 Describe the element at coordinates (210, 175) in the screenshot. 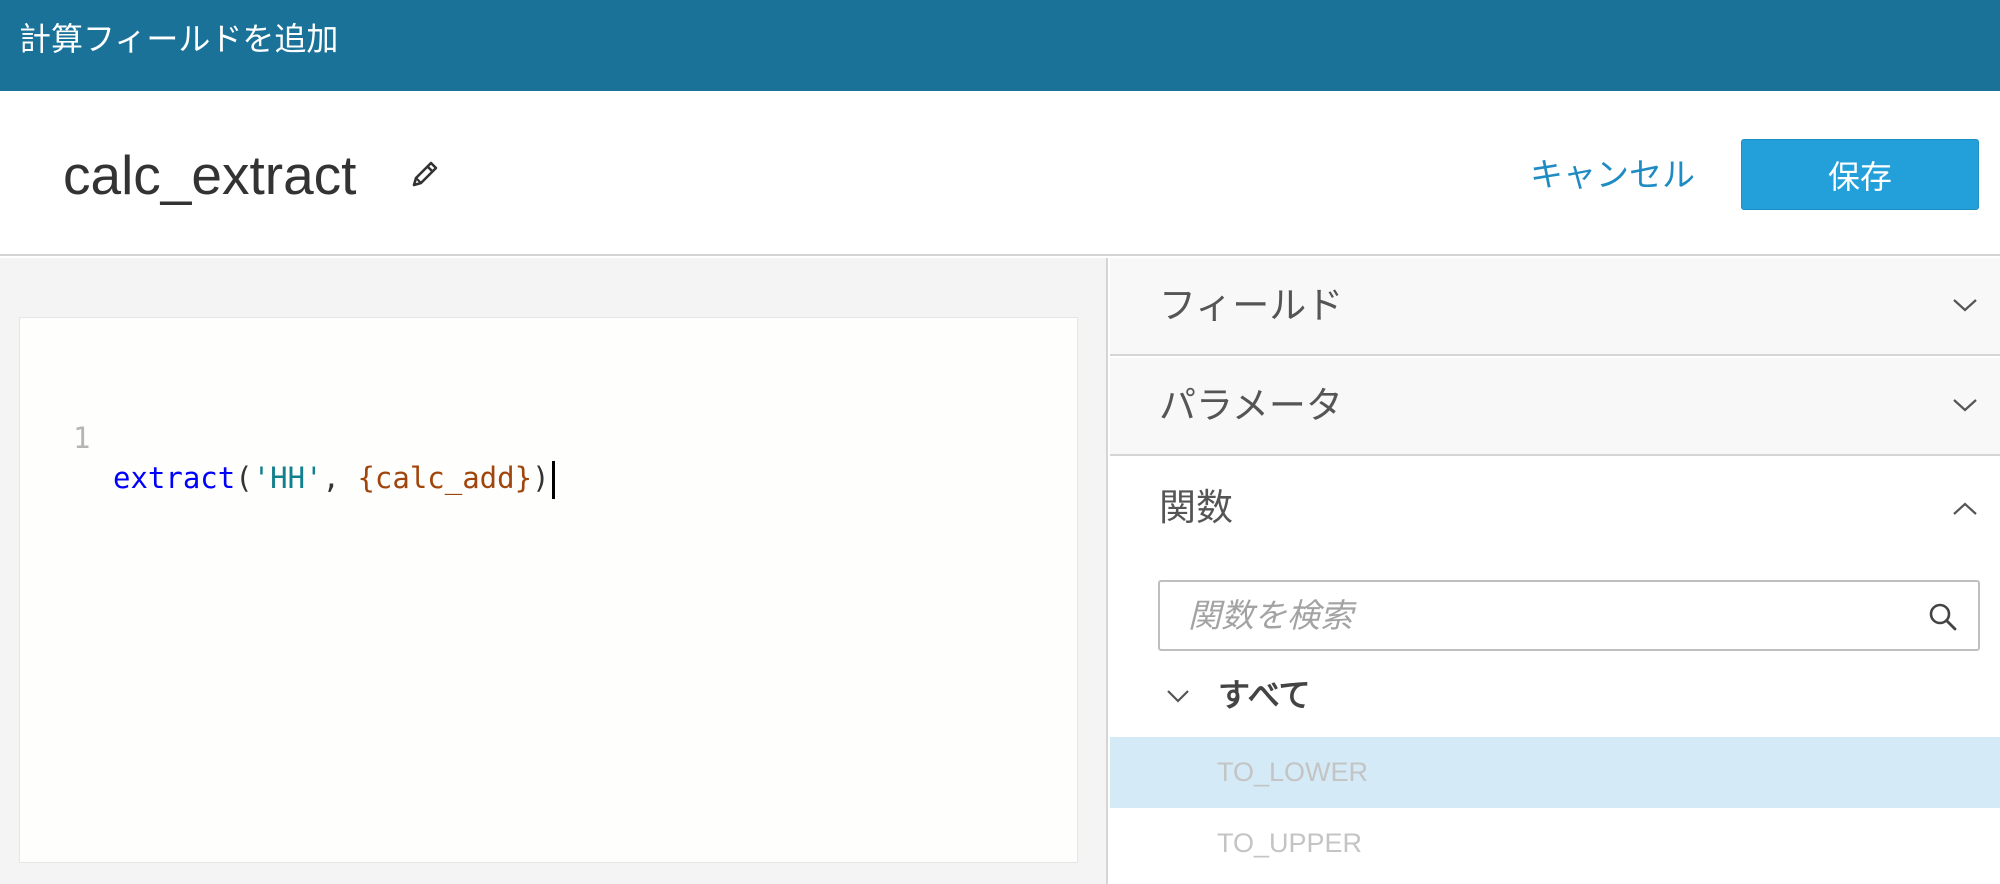

I see `field-name-title: calc_extract` at that location.